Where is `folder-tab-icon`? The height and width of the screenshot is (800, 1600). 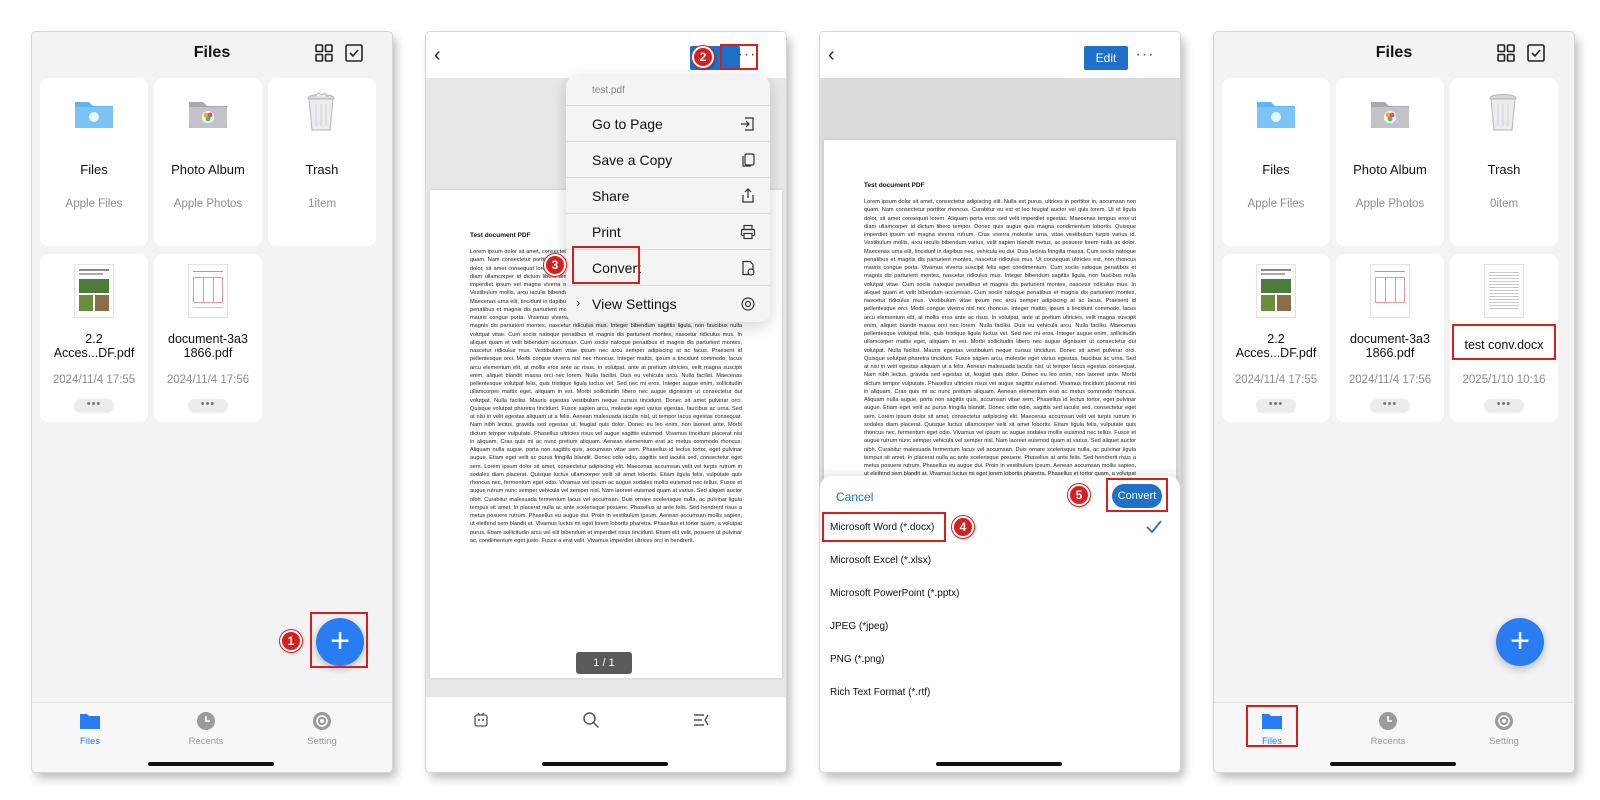
folder-tab-icon is located at coordinates (90, 721).